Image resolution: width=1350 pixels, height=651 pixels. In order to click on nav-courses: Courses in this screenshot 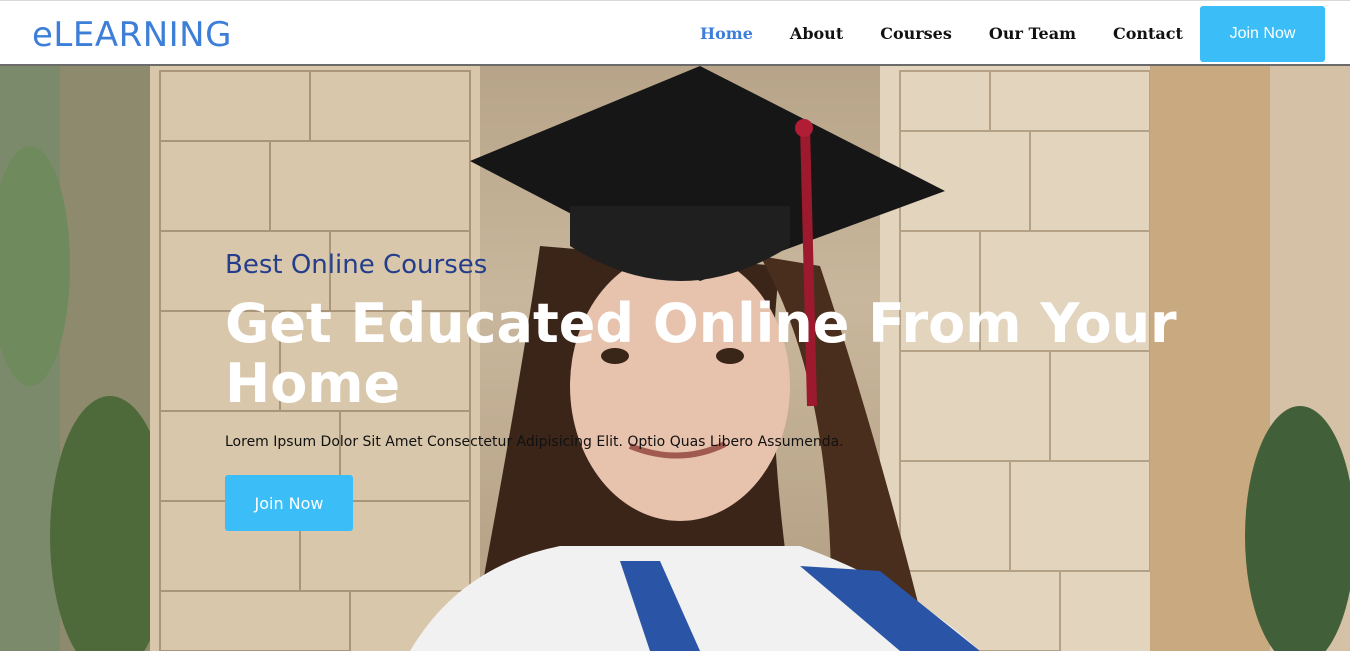, I will do `click(916, 34)`.